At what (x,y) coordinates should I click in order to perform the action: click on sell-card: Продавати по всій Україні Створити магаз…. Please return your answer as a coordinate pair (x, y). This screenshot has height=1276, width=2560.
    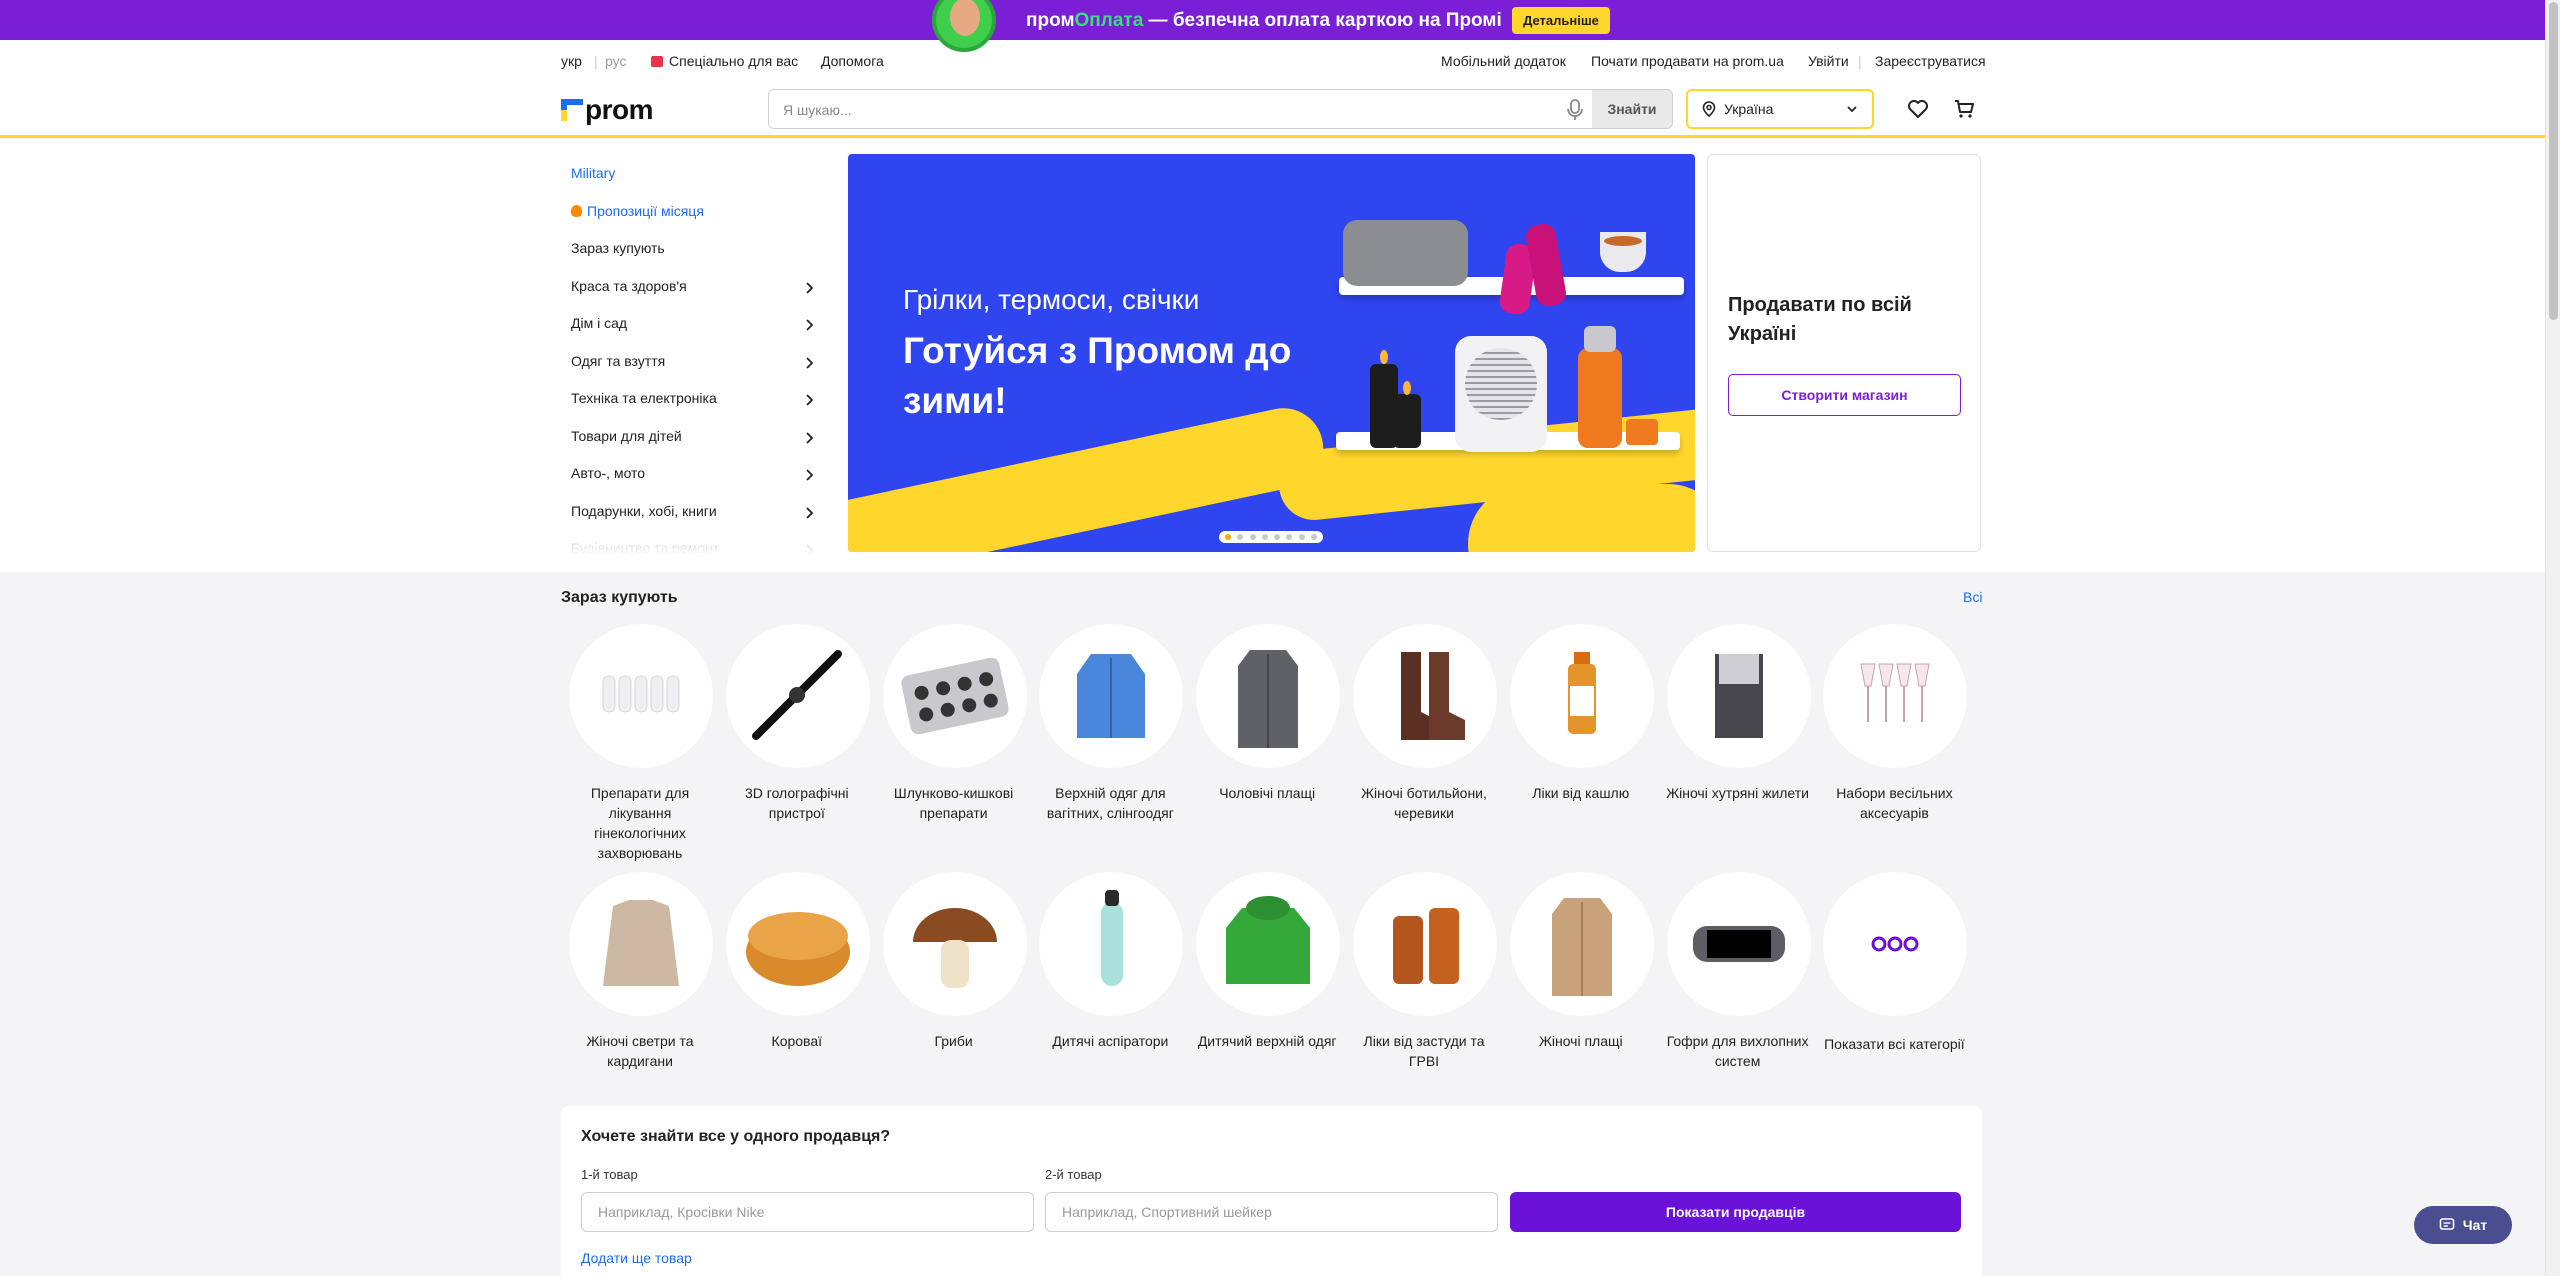
    Looking at the image, I should click on (1844, 353).